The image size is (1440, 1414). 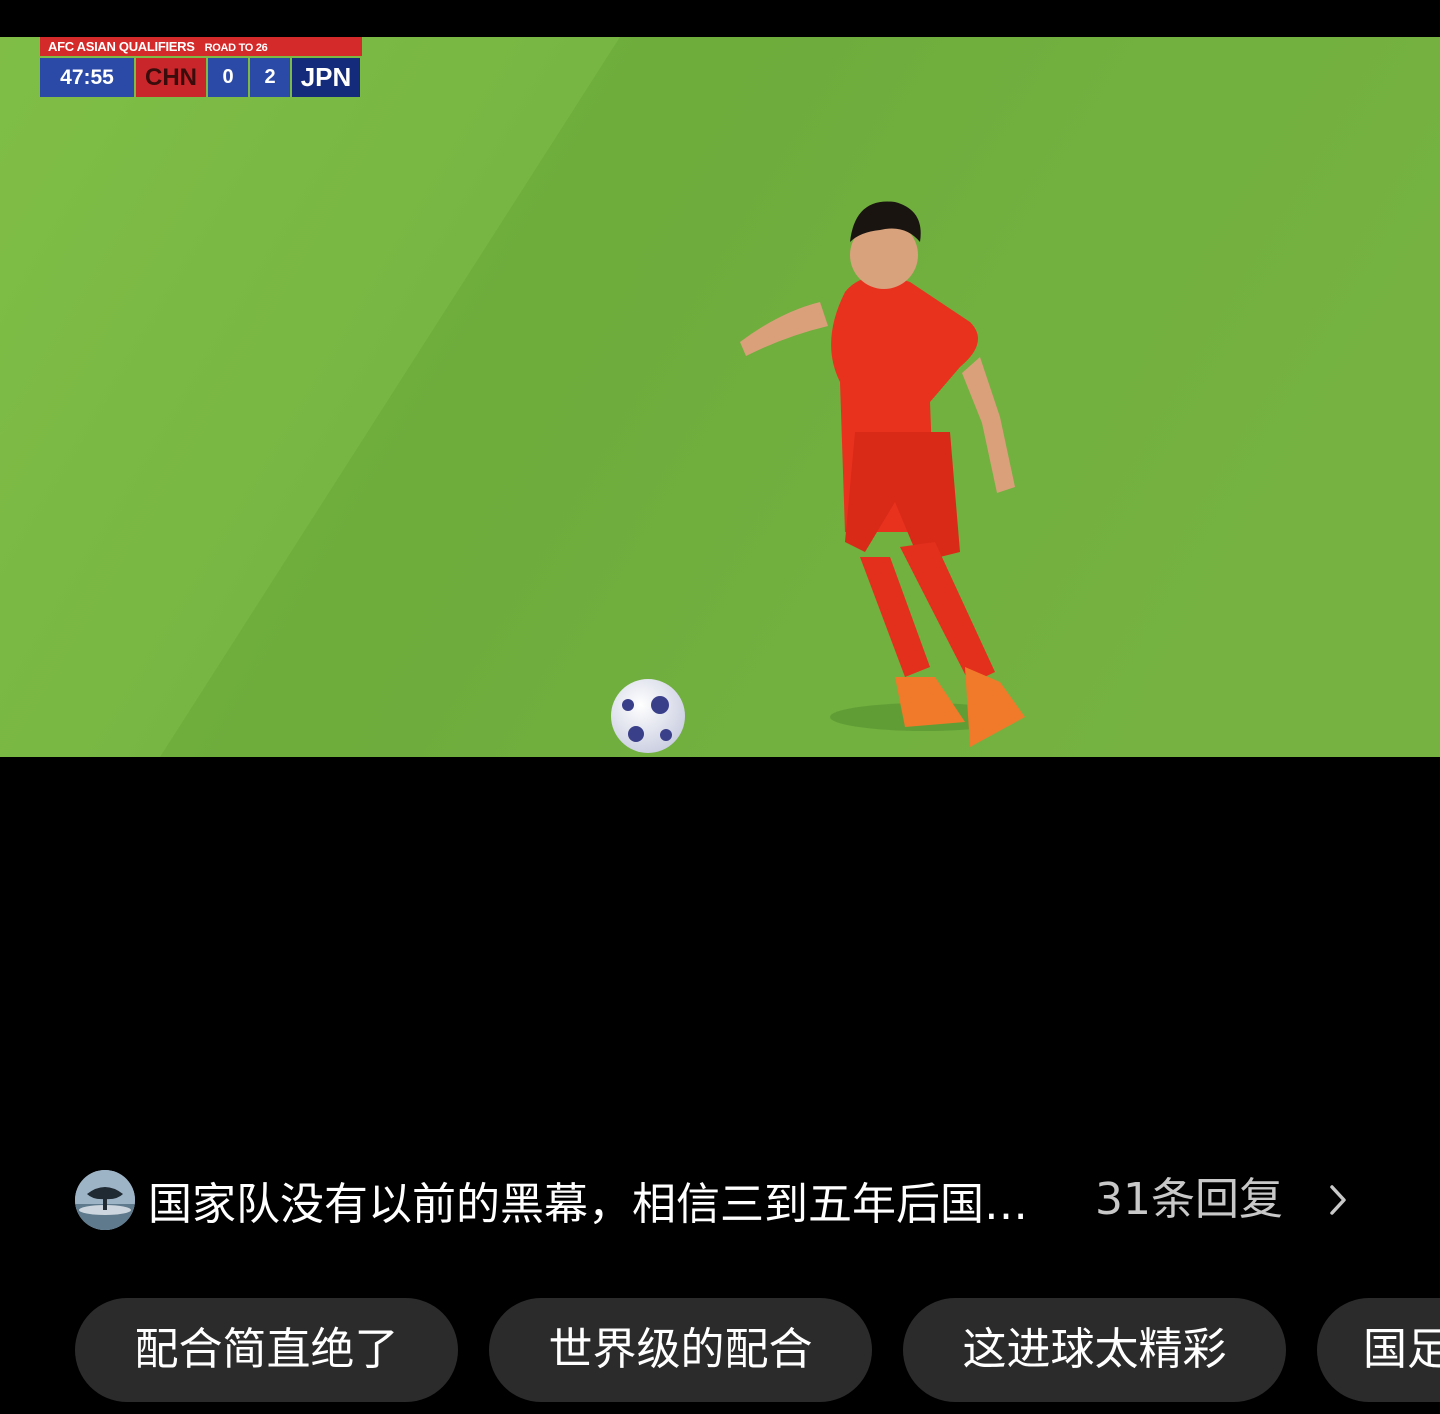 What do you see at coordinates (87, 77) in the screenshot?
I see `match-clock: 47:55` at bounding box center [87, 77].